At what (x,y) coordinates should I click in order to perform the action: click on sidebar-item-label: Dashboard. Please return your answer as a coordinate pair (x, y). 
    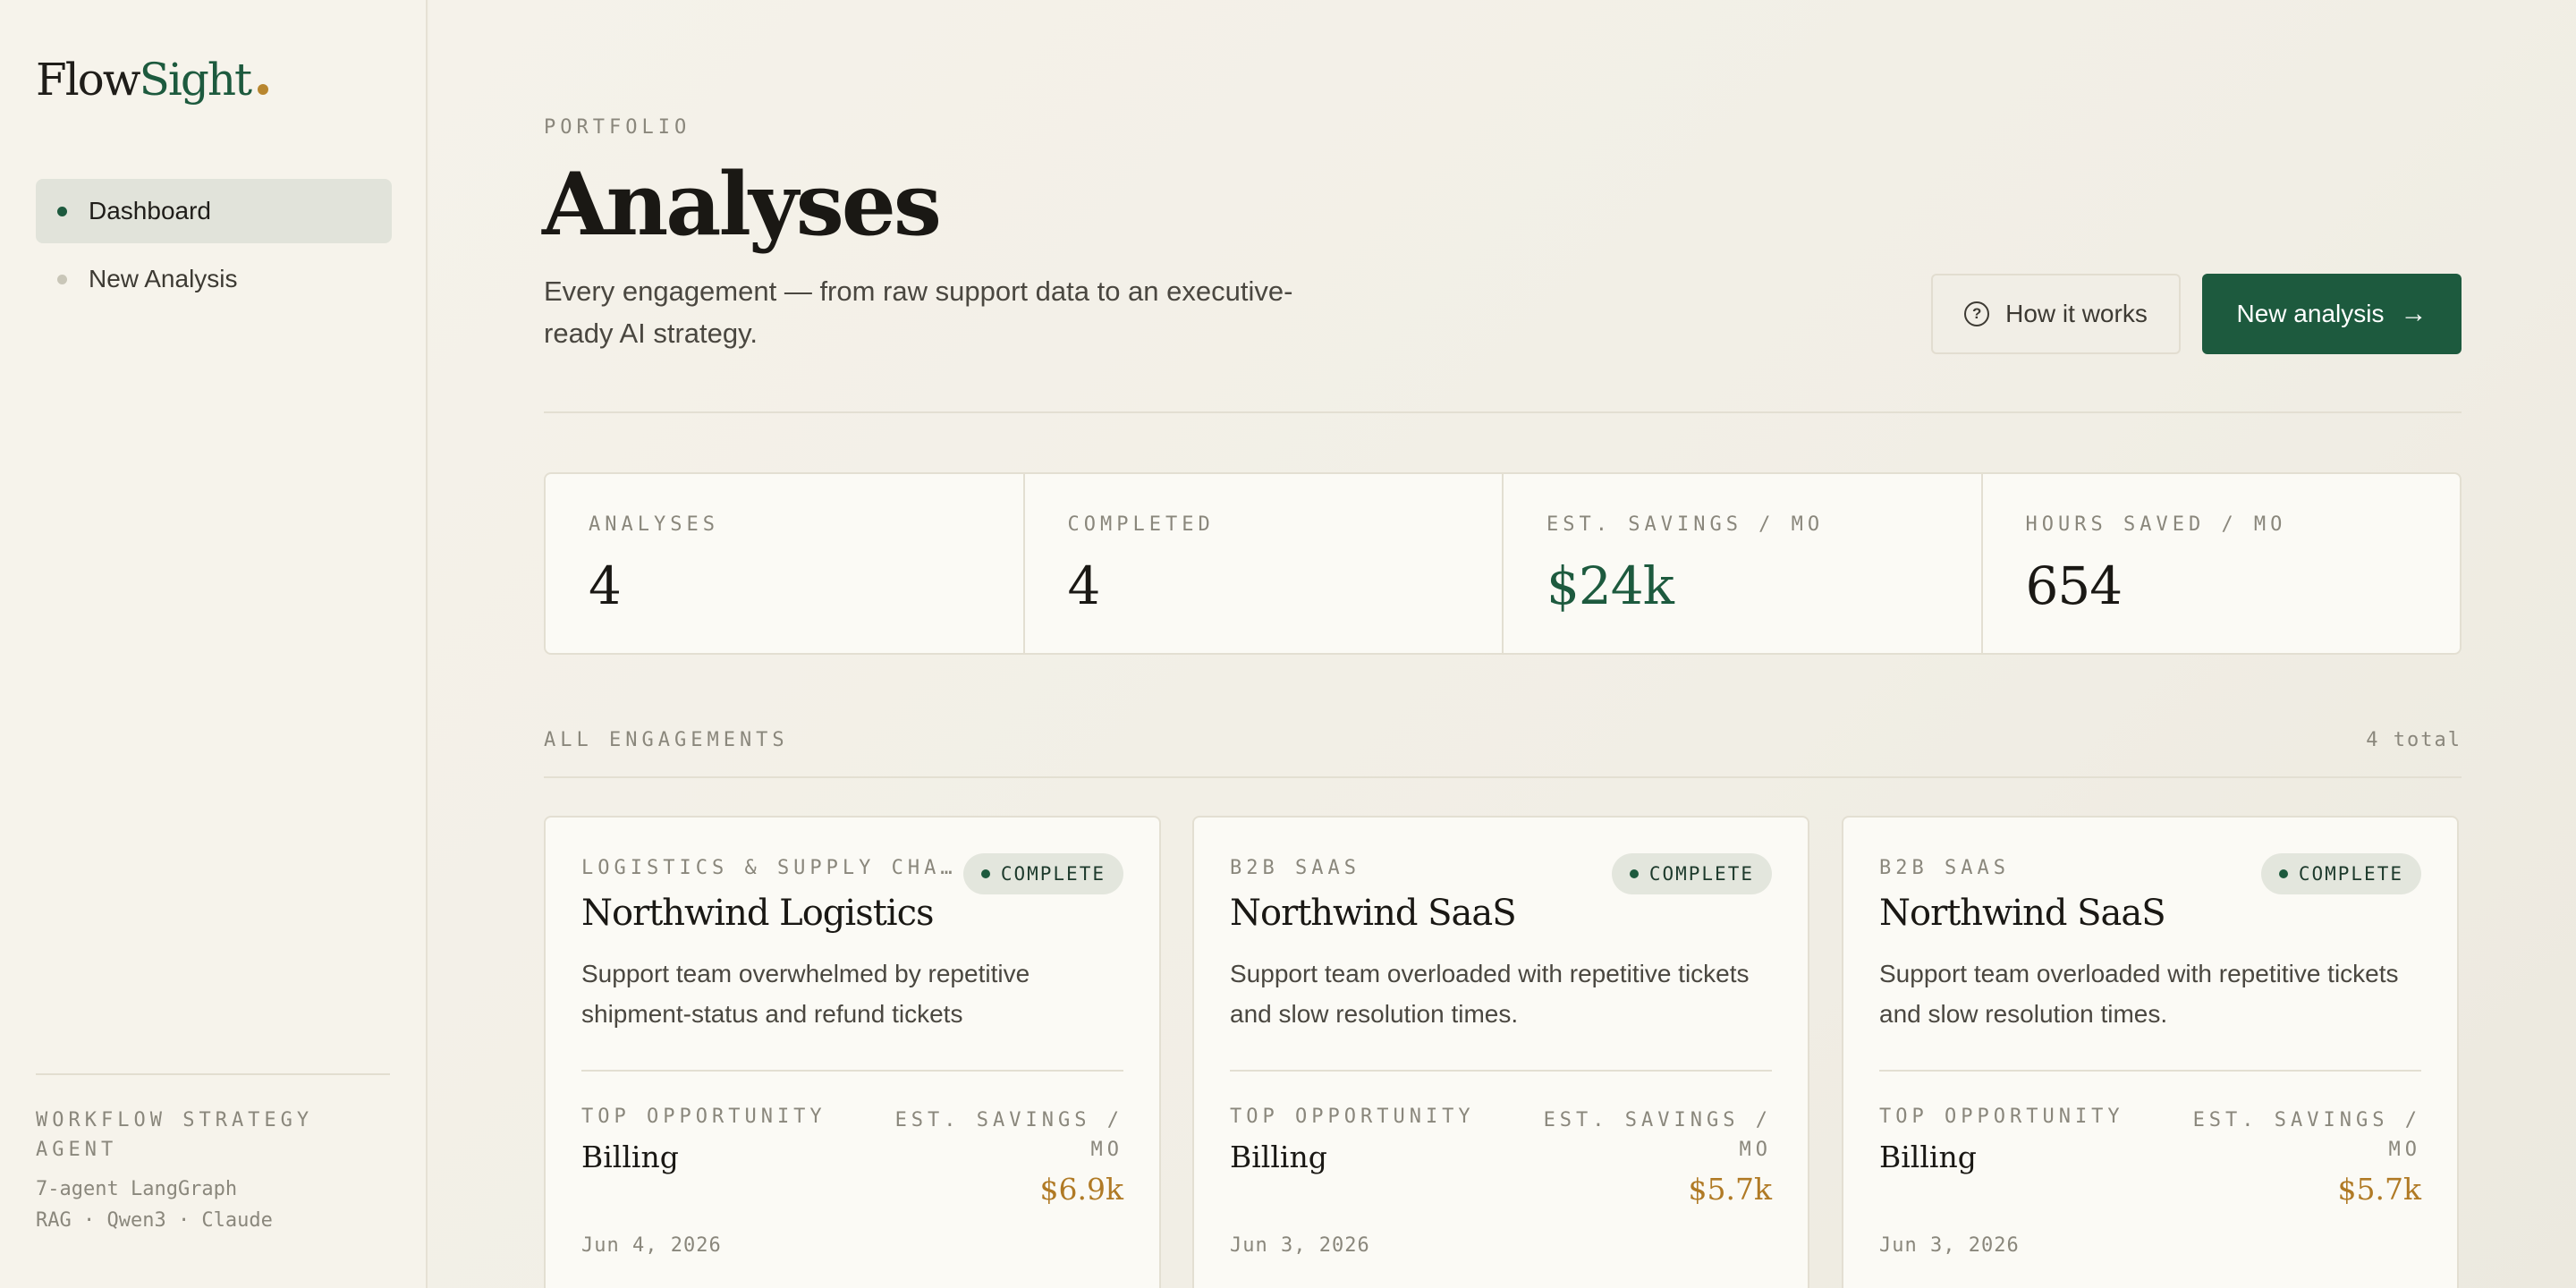
    Looking at the image, I should click on (150, 211).